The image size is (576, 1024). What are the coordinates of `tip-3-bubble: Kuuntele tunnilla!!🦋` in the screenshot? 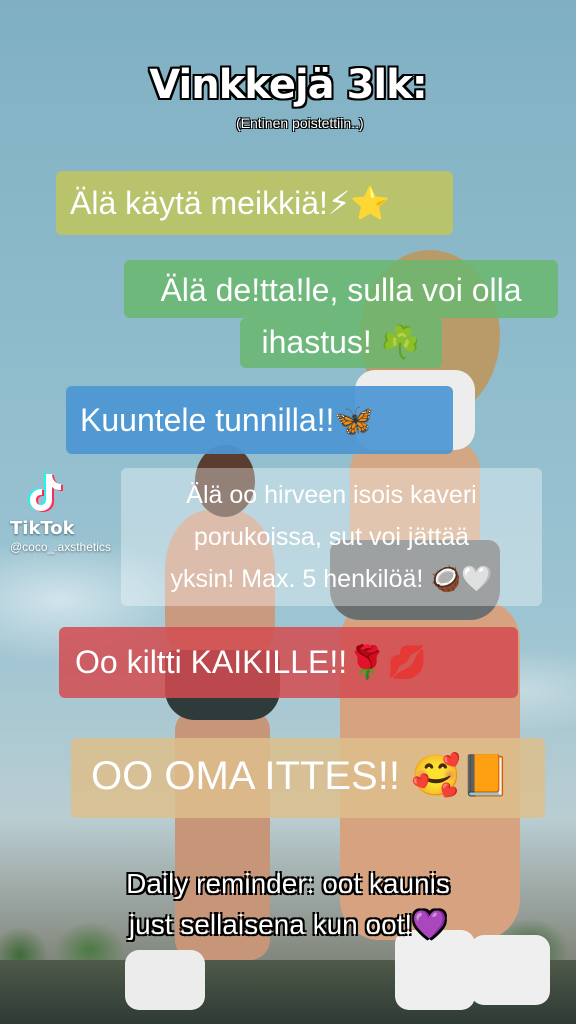 It's located at (259, 420).